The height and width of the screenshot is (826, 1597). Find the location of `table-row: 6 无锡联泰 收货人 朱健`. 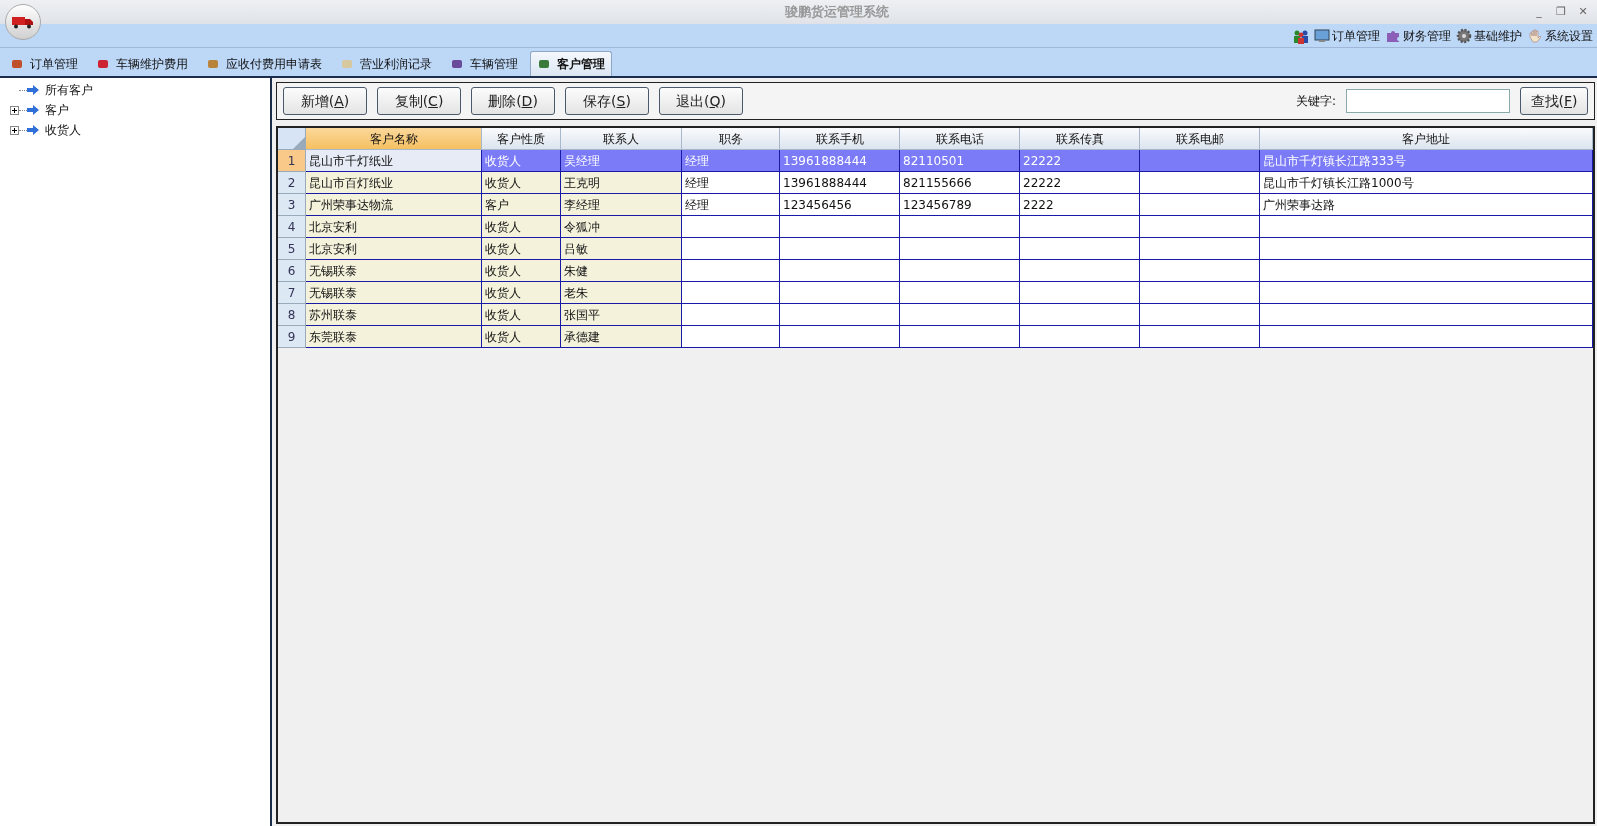

table-row: 6 无锡联泰 收货人 朱健 is located at coordinates (935, 271).